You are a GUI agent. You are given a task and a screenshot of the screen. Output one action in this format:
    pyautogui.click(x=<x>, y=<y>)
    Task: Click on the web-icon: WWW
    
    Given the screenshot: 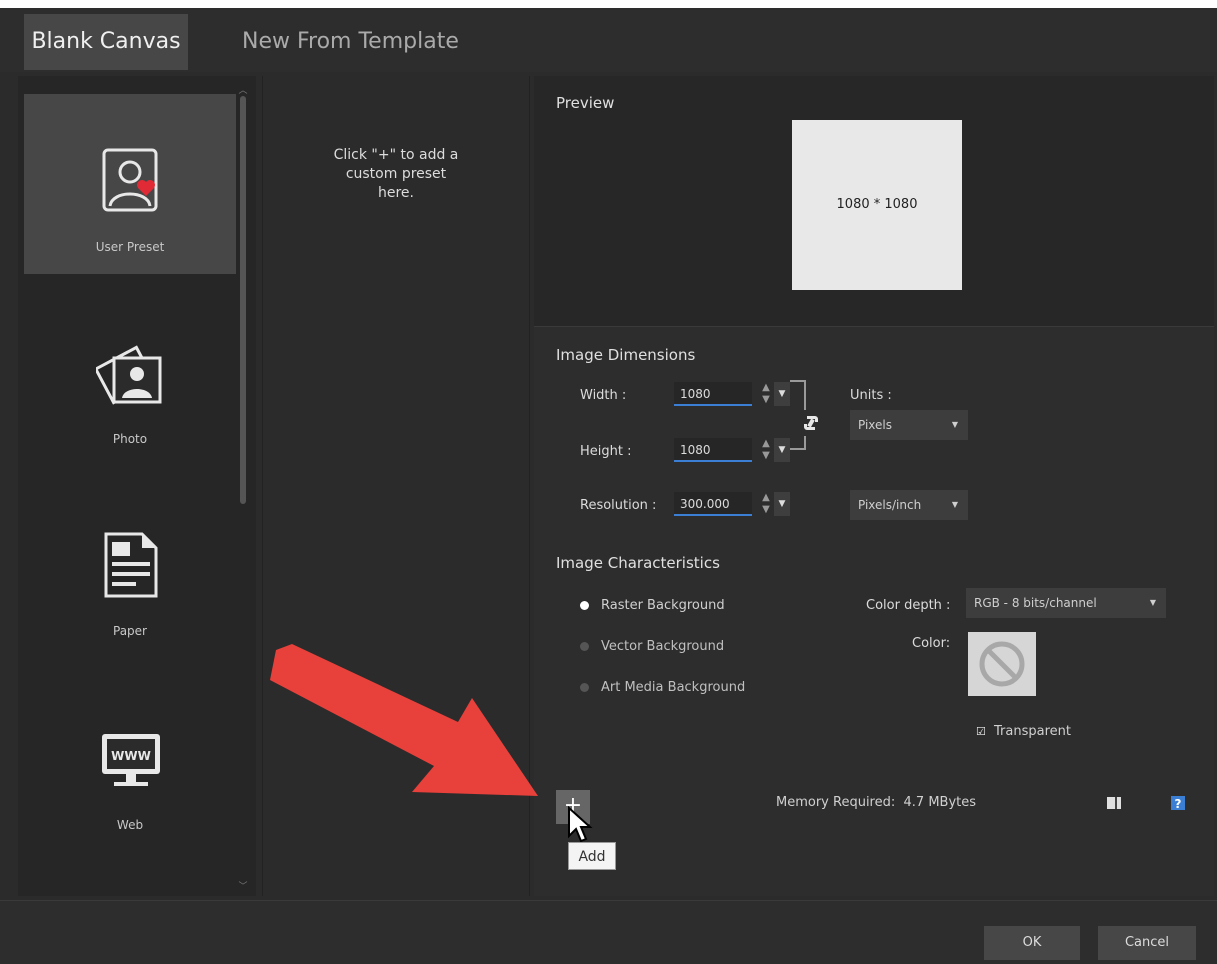 What is the action you would take?
    pyautogui.click(x=131, y=760)
    